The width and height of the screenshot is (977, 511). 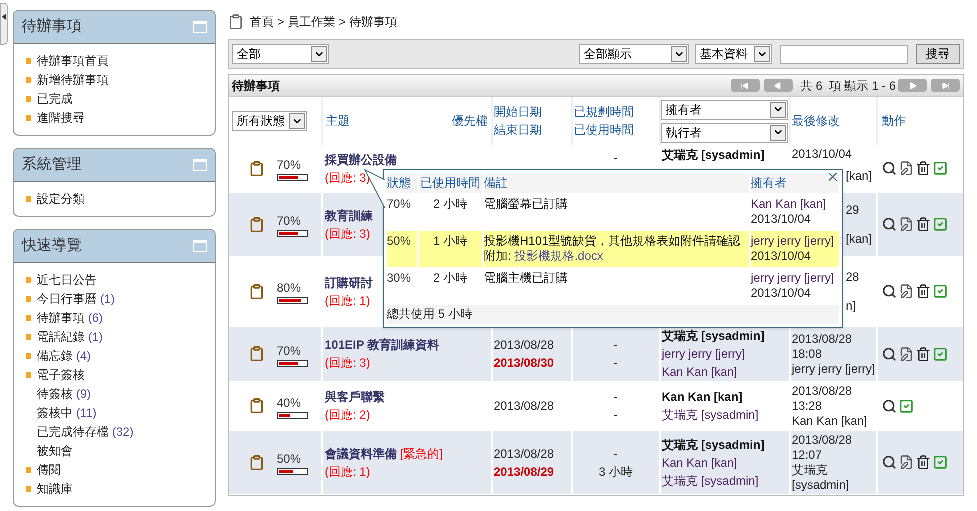 What do you see at coordinates (807, 455) in the screenshot?
I see `modified-info: 12:07` at bounding box center [807, 455].